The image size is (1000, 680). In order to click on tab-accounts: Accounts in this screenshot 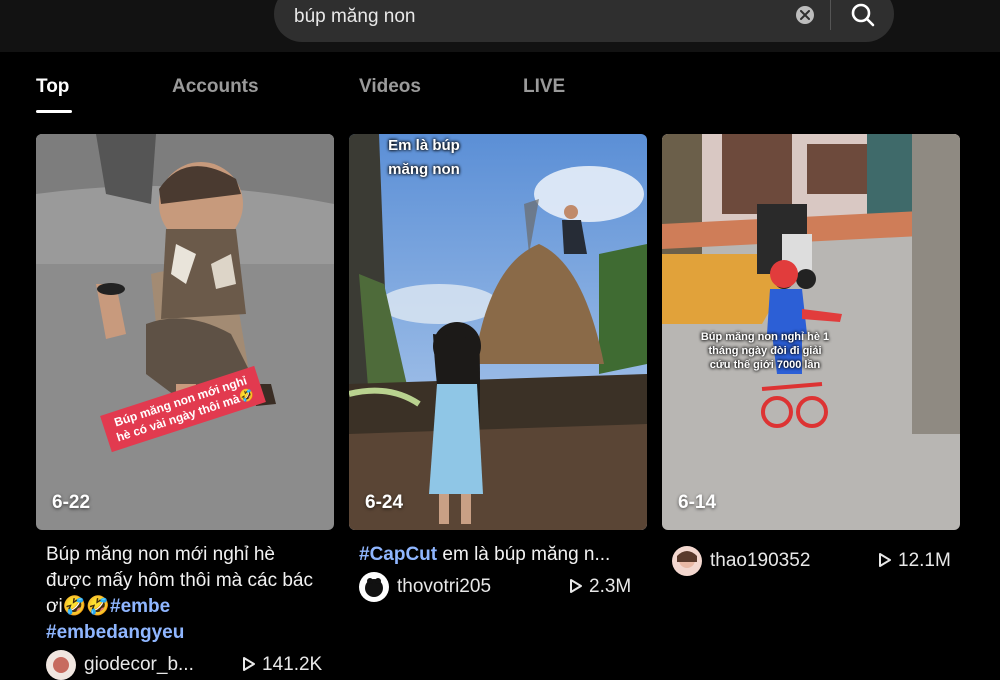, I will do `click(215, 87)`.